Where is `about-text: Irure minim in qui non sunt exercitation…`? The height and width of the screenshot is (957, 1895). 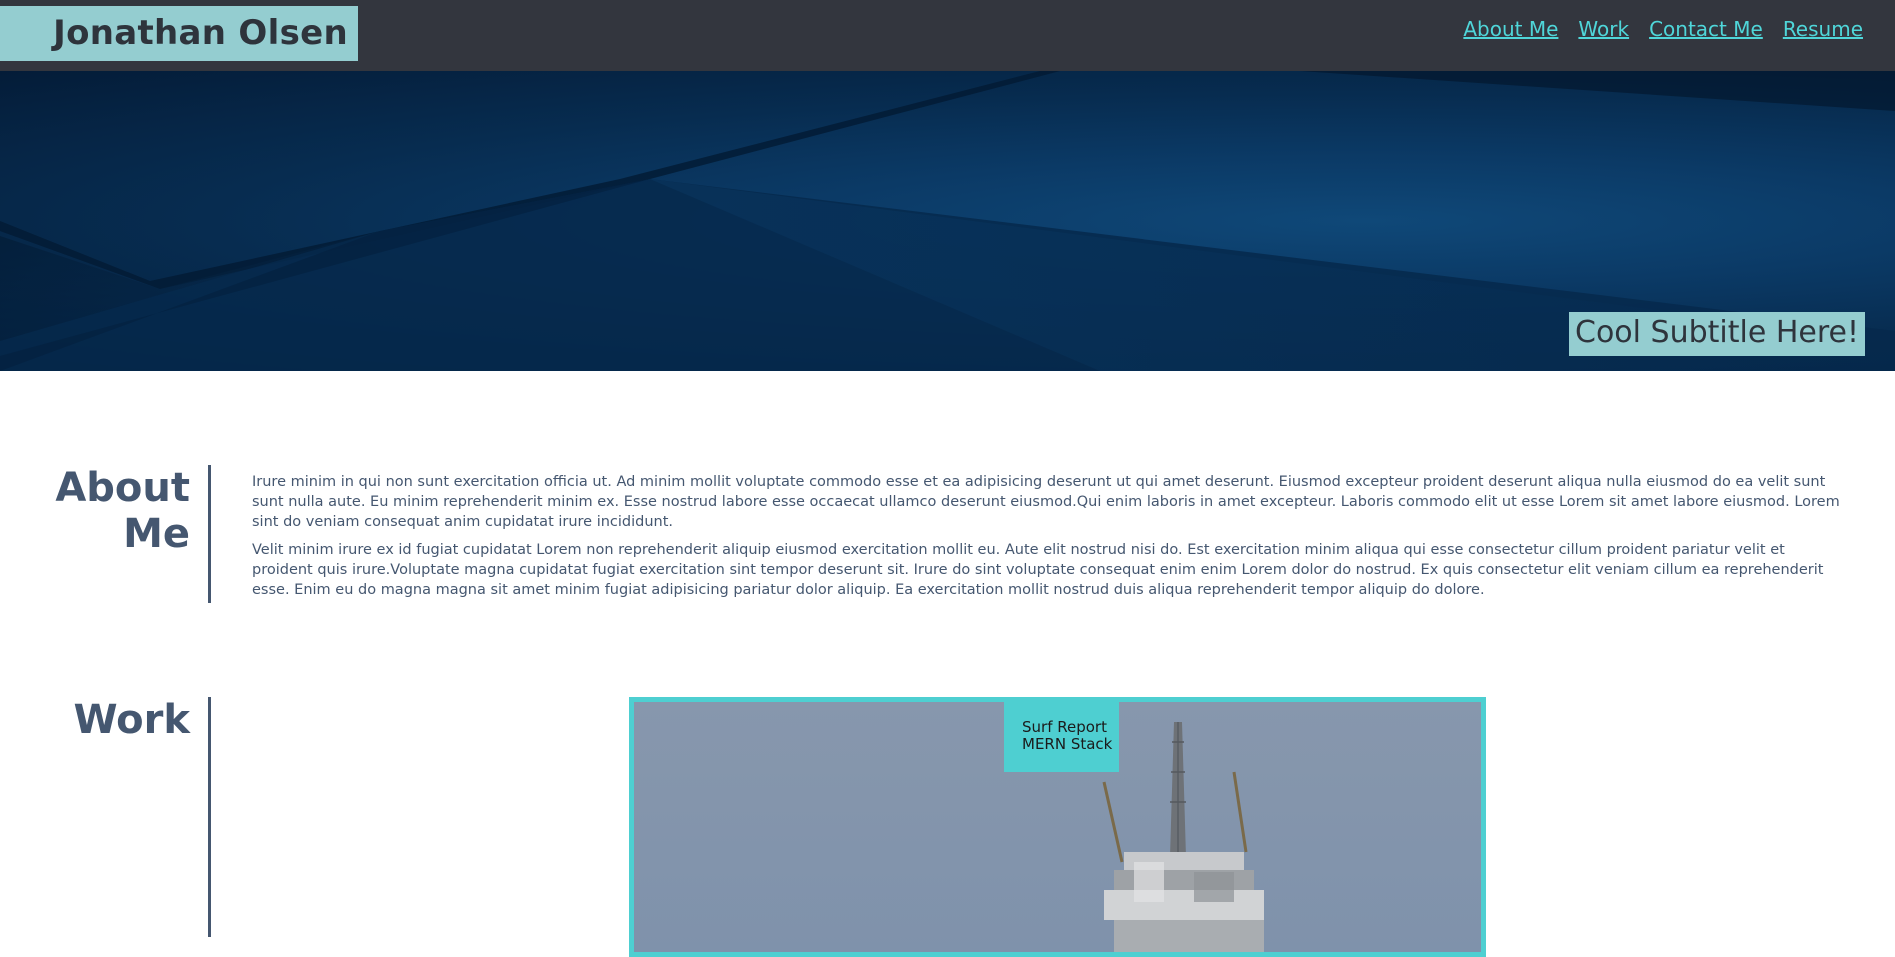 about-text: Irure minim in qui non sunt exercitation… is located at coordinates (1047, 540).